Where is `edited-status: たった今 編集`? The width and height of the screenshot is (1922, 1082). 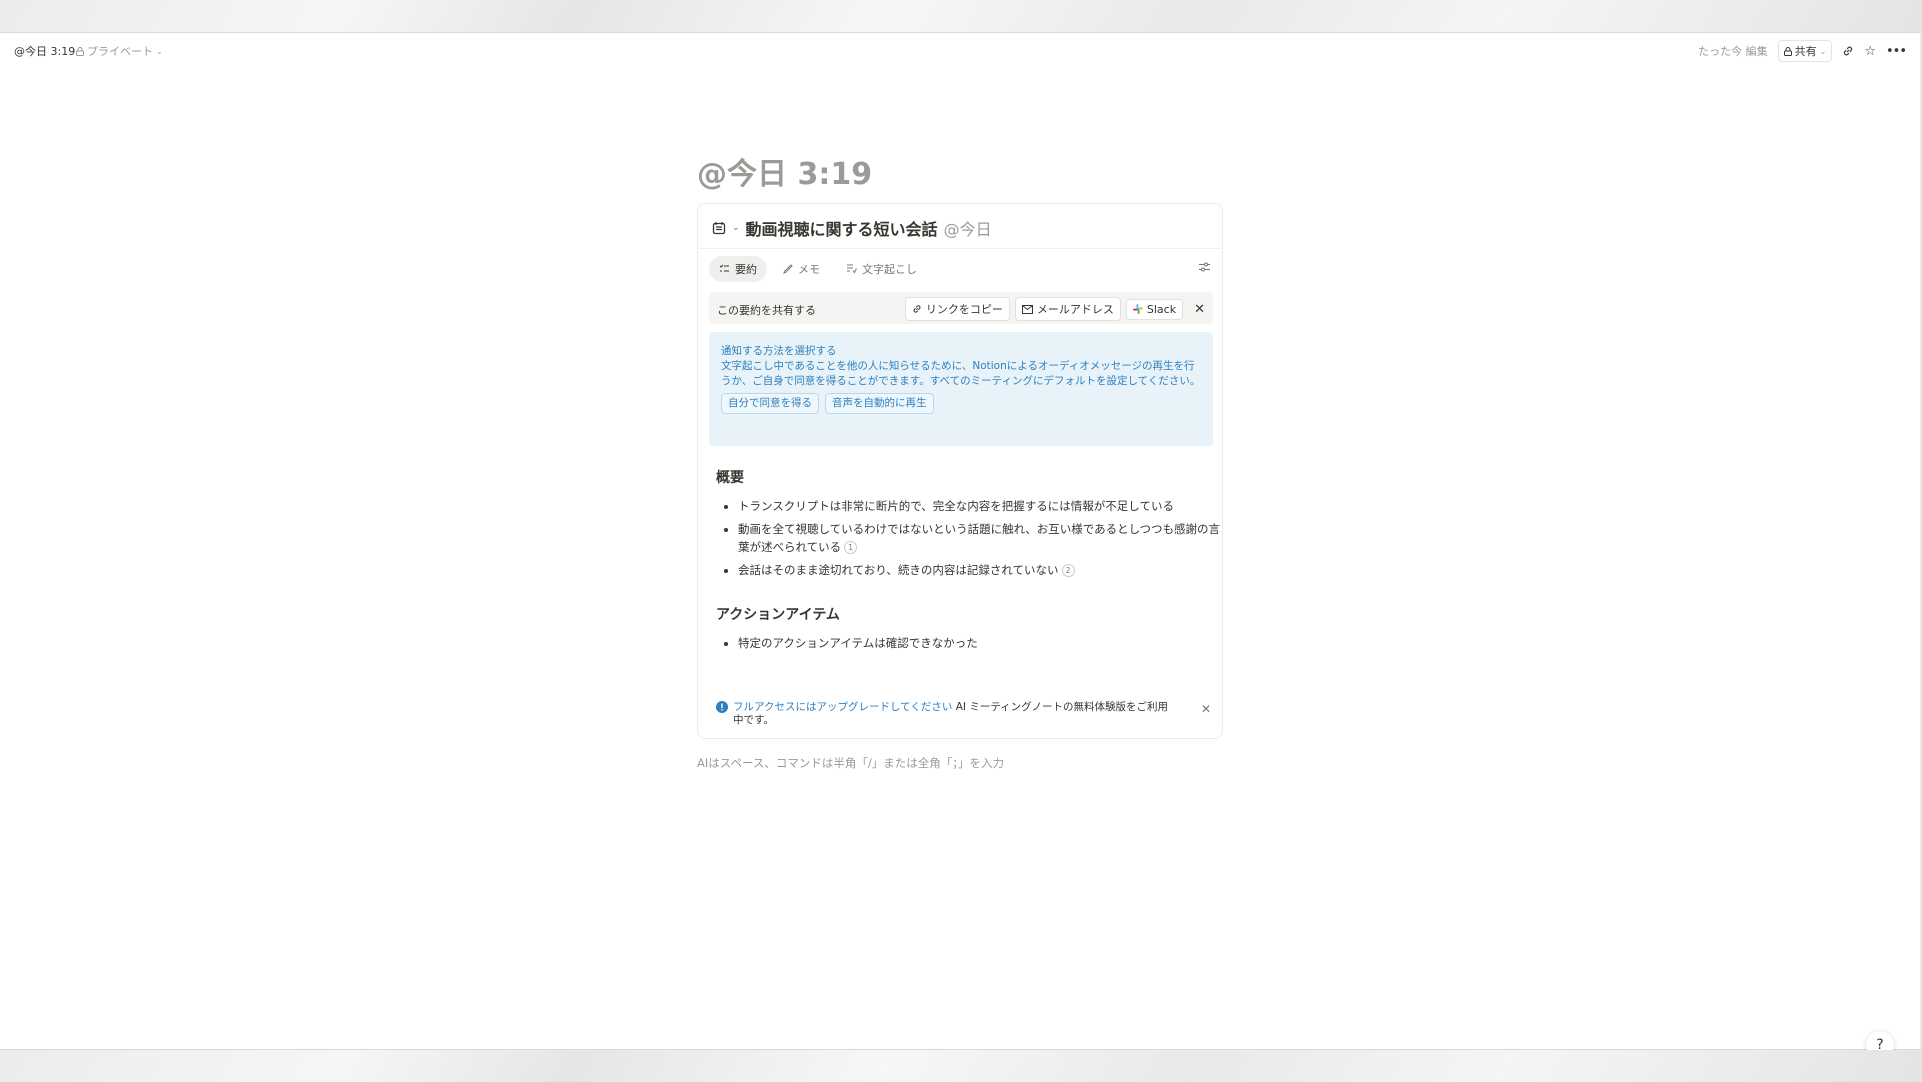 edited-status: たった今 編集 is located at coordinates (1733, 51).